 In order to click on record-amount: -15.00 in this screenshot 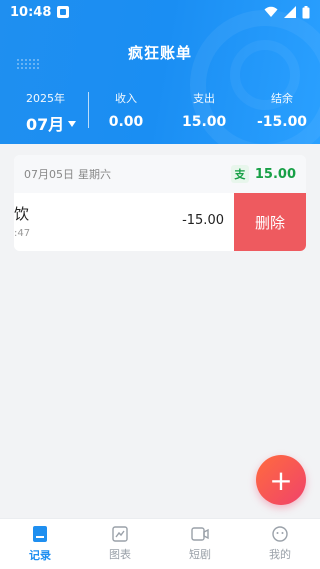, I will do `click(203, 220)`.